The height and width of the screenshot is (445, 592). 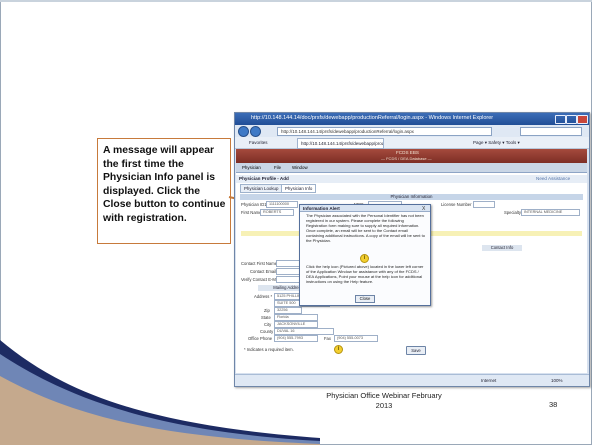 What do you see at coordinates (553, 404) in the screenshot?
I see `page-number: 38` at bounding box center [553, 404].